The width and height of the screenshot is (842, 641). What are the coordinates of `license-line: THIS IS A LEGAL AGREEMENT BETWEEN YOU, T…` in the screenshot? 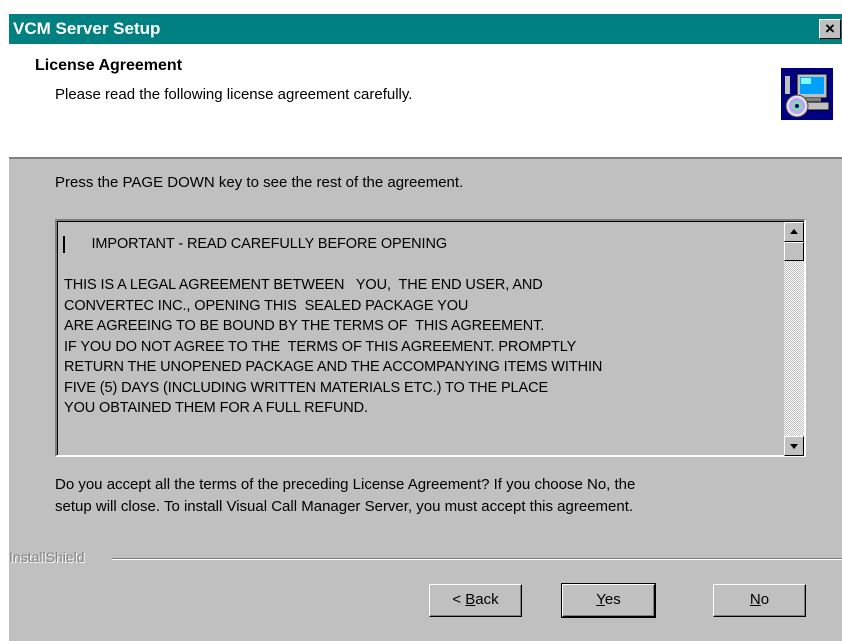 It's located at (303, 285).